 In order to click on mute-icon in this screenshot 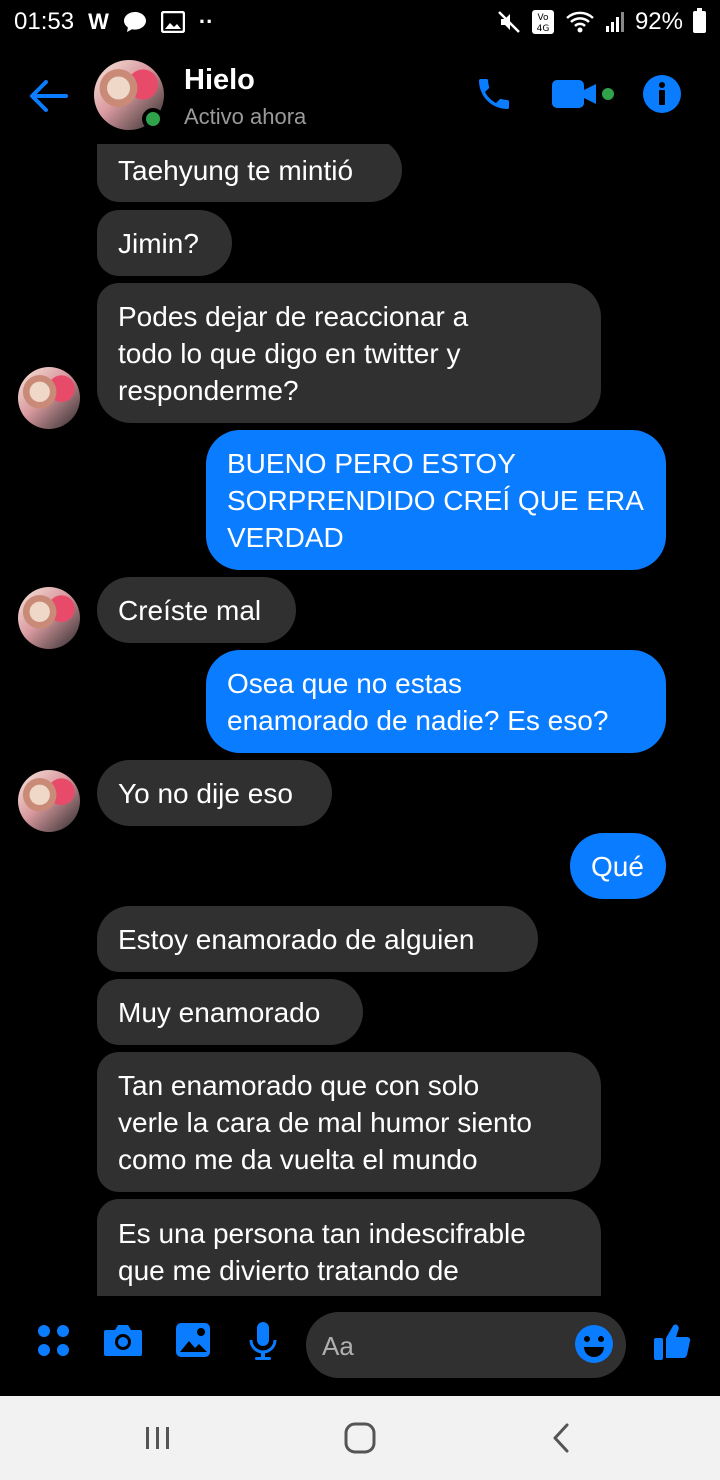, I will do `click(509, 22)`.